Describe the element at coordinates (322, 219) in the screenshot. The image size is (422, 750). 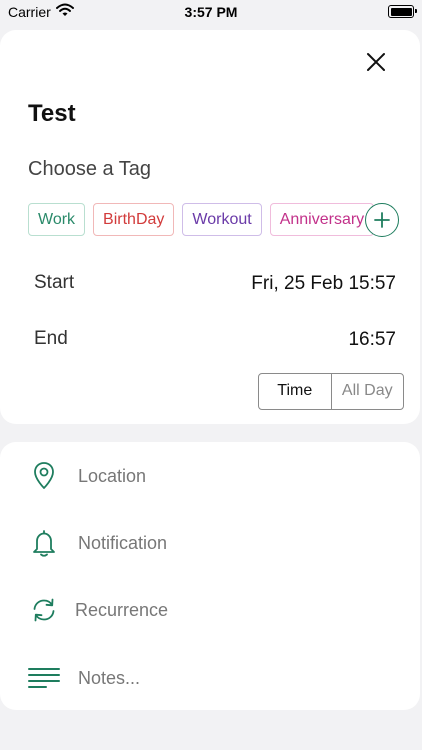
I see `tag-anniversary: Anniversary` at that location.